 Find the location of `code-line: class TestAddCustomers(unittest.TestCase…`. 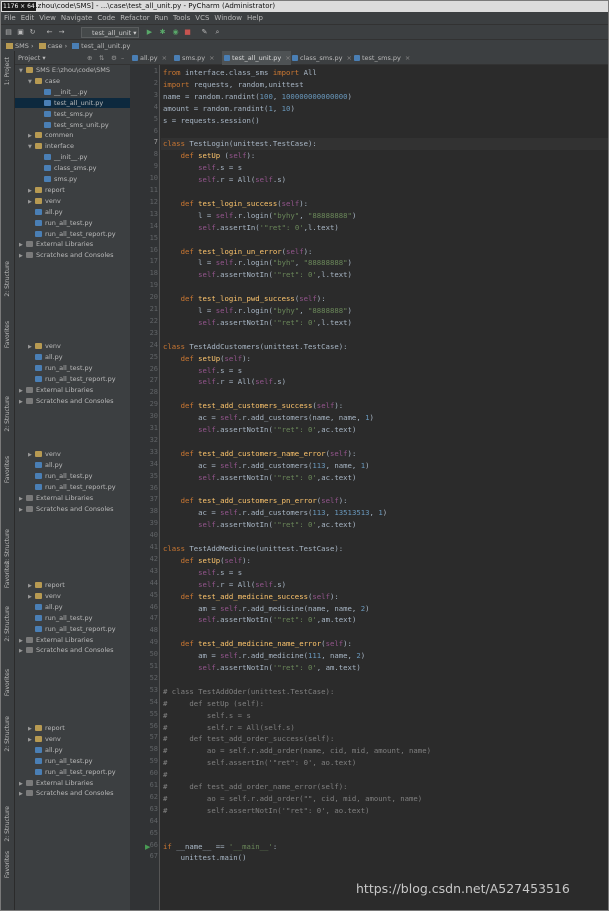

code-line: class TestAddCustomers(unittest.TestCase… is located at coordinates (384, 347).